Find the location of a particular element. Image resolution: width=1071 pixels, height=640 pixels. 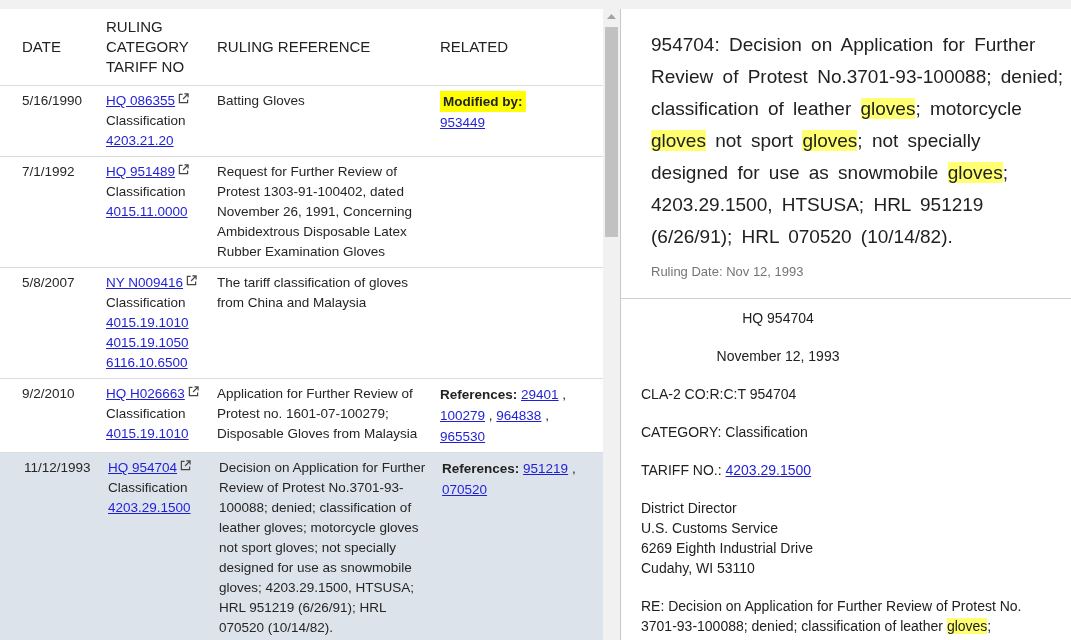

reference-text: Batting Gloves is located at coordinates (261, 101).